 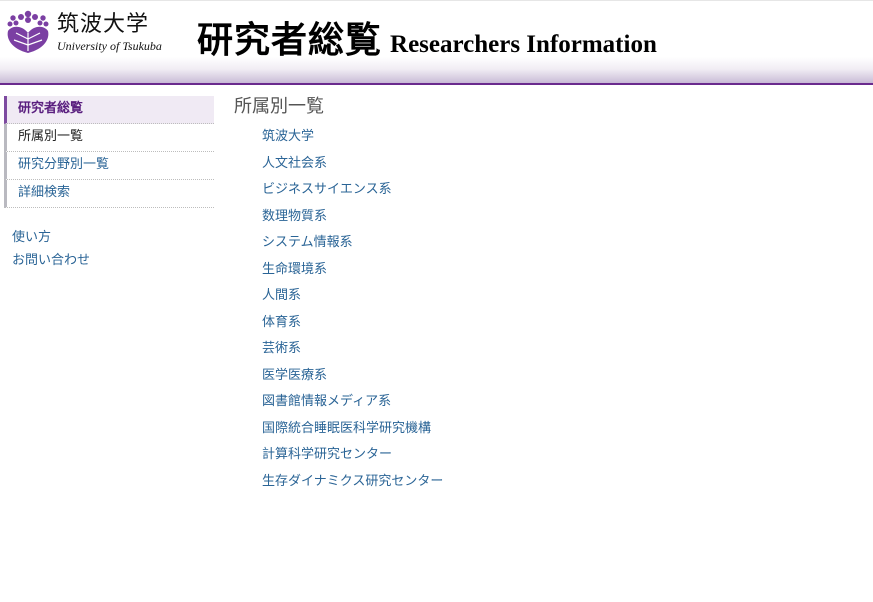 I want to click on org-link: 人間系, so click(x=558, y=296).